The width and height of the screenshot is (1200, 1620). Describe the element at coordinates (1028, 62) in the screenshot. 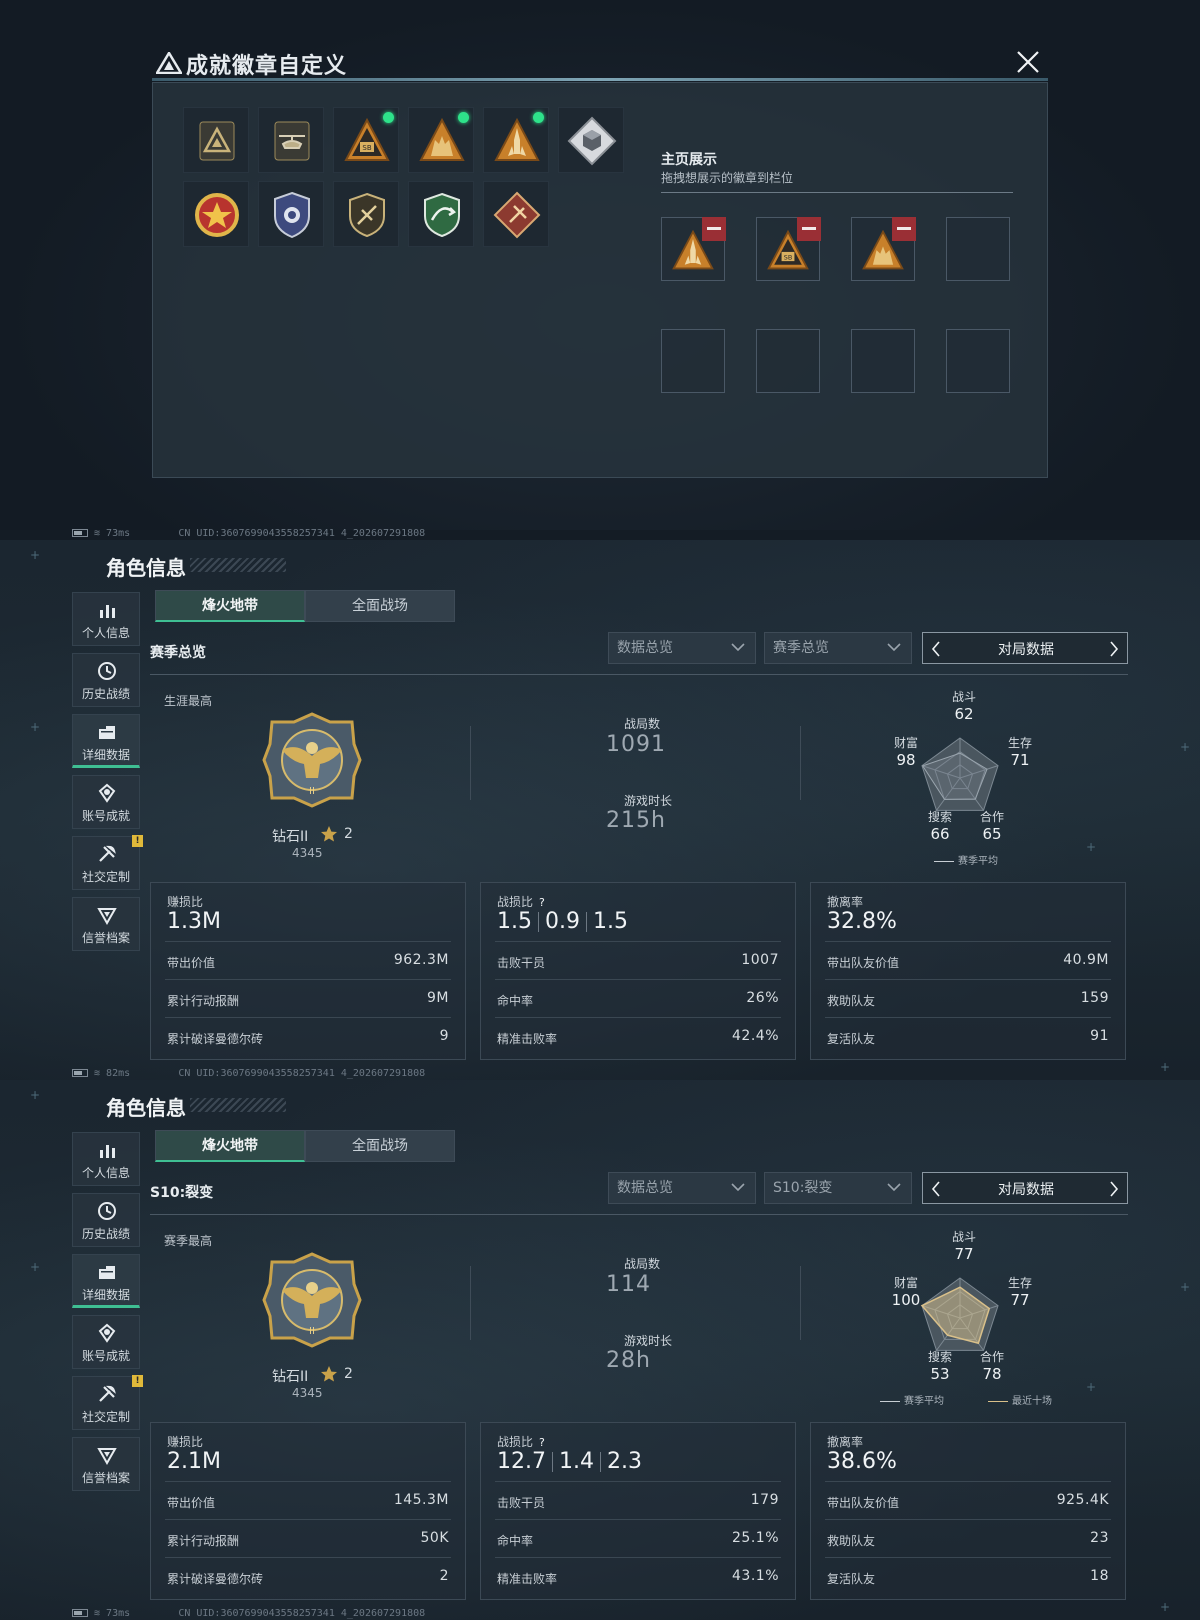

I see `close-icon` at that location.